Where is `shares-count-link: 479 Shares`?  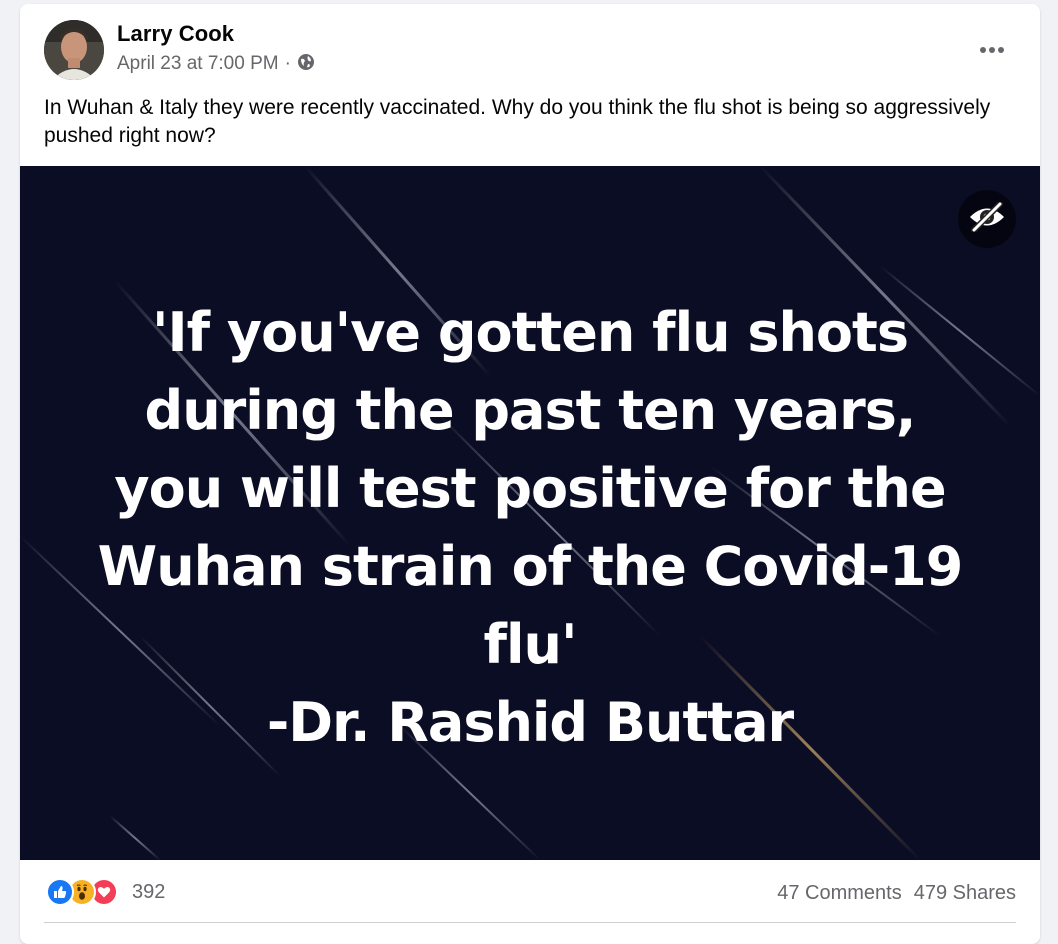 shares-count-link: 479 Shares is located at coordinates (965, 893).